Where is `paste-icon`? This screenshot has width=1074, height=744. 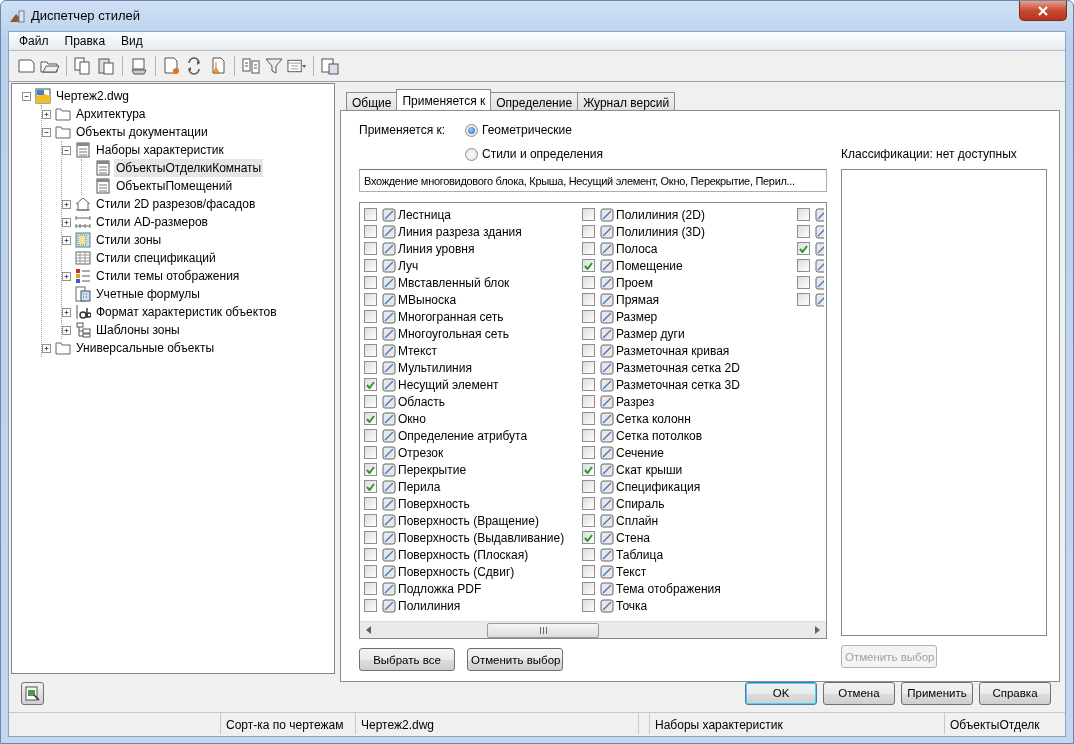
paste-icon is located at coordinates (106, 66).